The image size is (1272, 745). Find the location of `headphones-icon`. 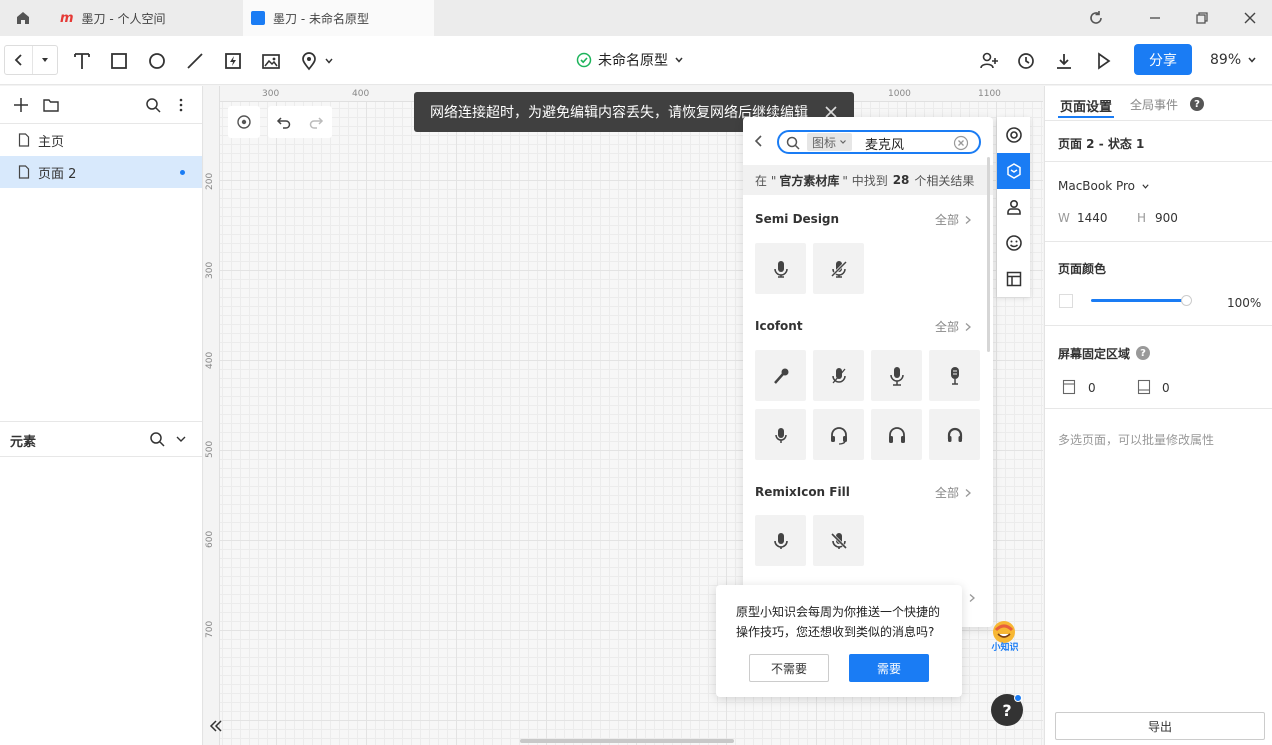

headphones-icon is located at coordinates (896, 434).